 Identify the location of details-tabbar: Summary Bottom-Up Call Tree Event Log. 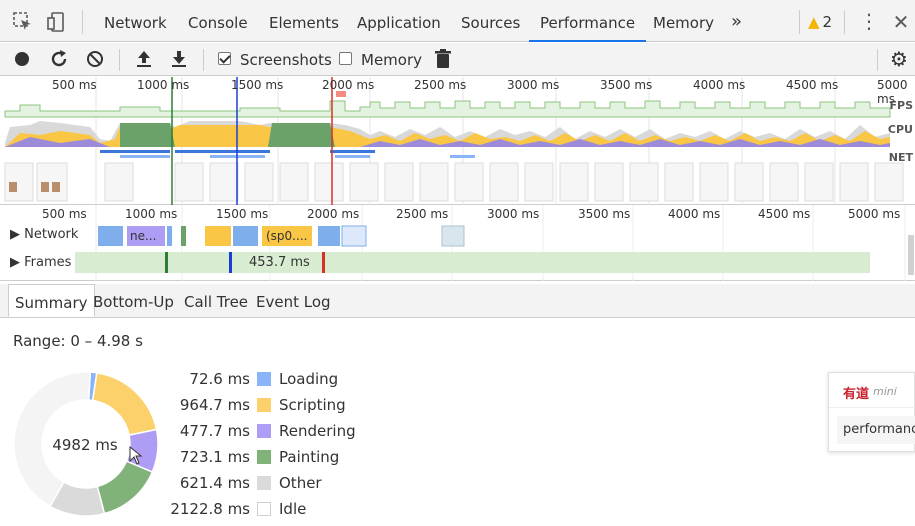
(457, 301).